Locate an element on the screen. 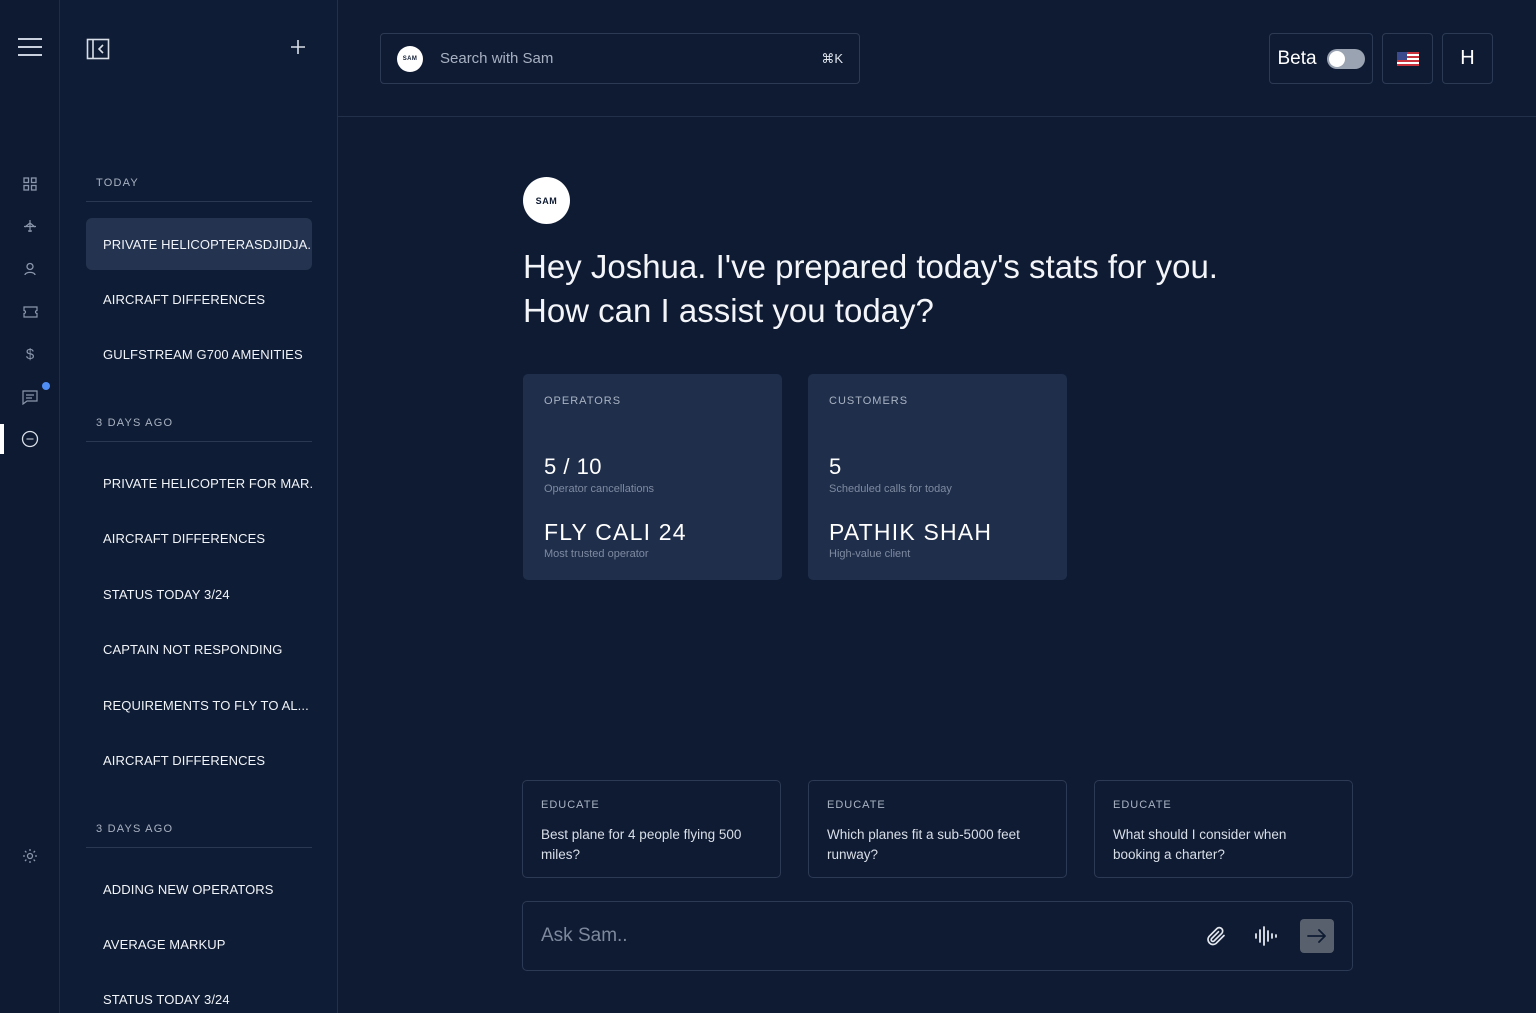  user-avatar-button: H is located at coordinates (1467, 58).